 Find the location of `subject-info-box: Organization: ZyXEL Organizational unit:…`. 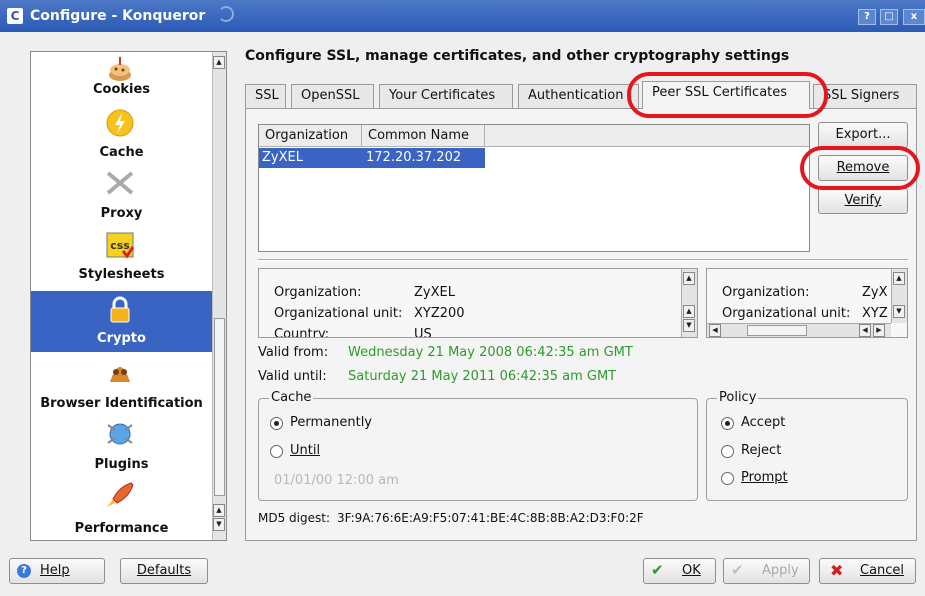

subject-info-box: Organization: ZyXEL Organizational unit:… is located at coordinates (478, 303).